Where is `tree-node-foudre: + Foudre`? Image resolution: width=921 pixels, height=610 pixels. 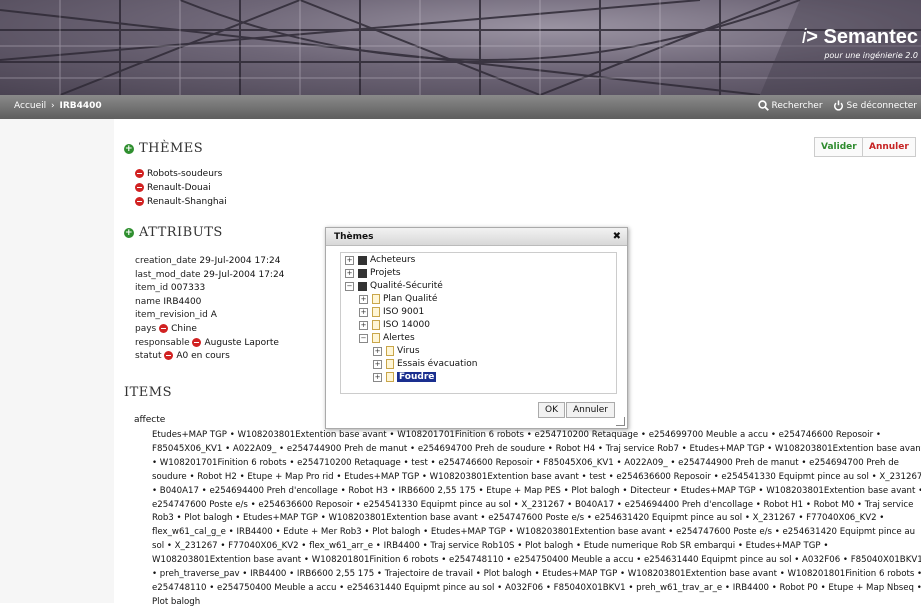
tree-node-foudre: + Foudre is located at coordinates (405, 377).